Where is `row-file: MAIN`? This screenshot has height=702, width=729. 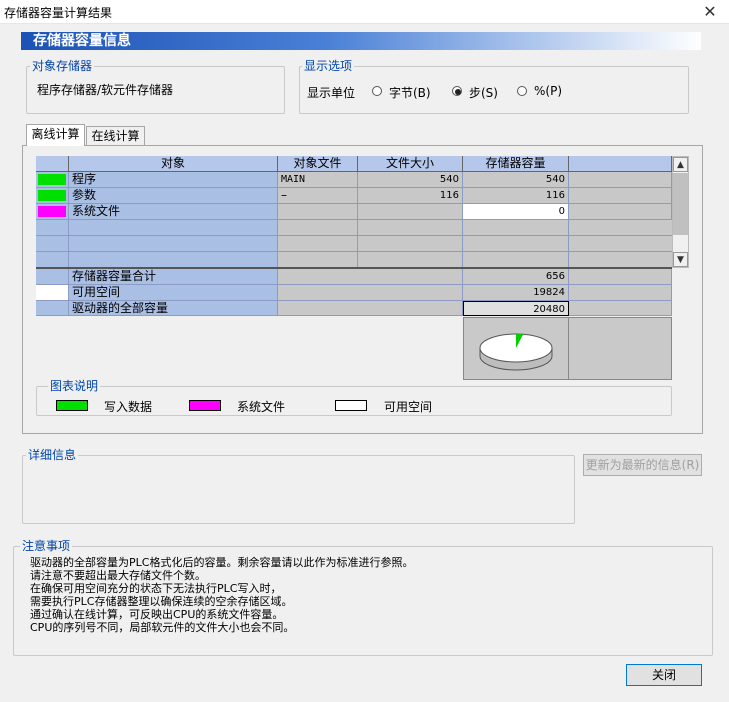 row-file: MAIN is located at coordinates (318, 180).